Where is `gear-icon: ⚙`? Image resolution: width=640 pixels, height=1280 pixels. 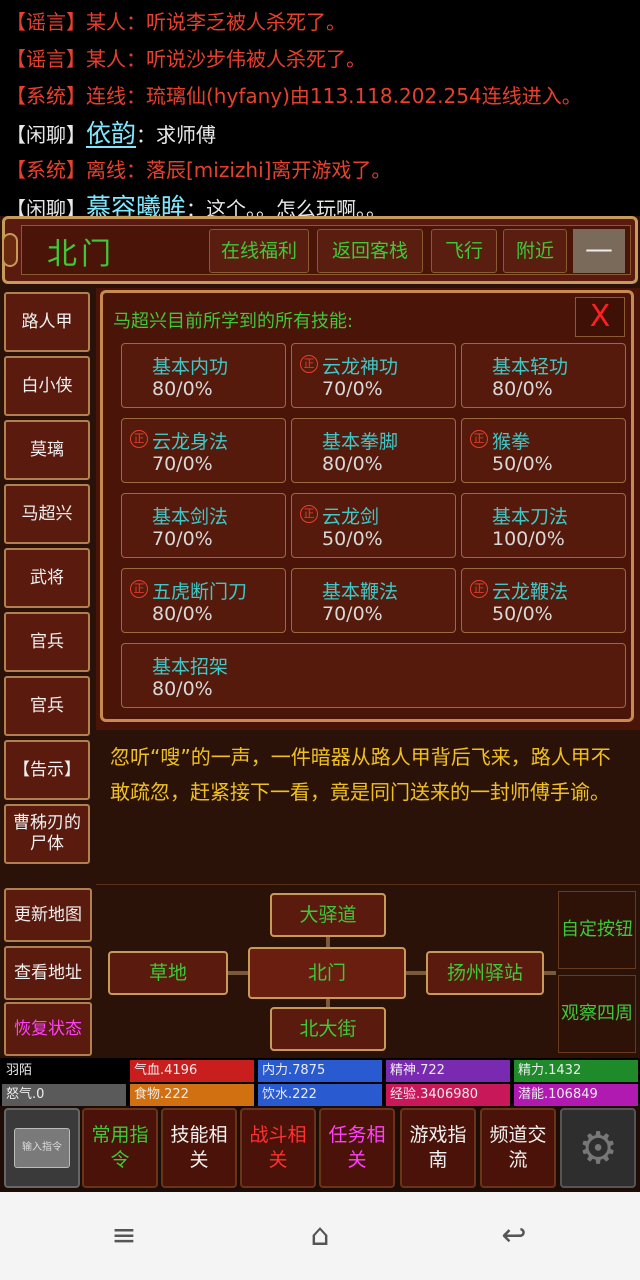 gear-icon: ⚙ is located at coordinates (598, 1148).